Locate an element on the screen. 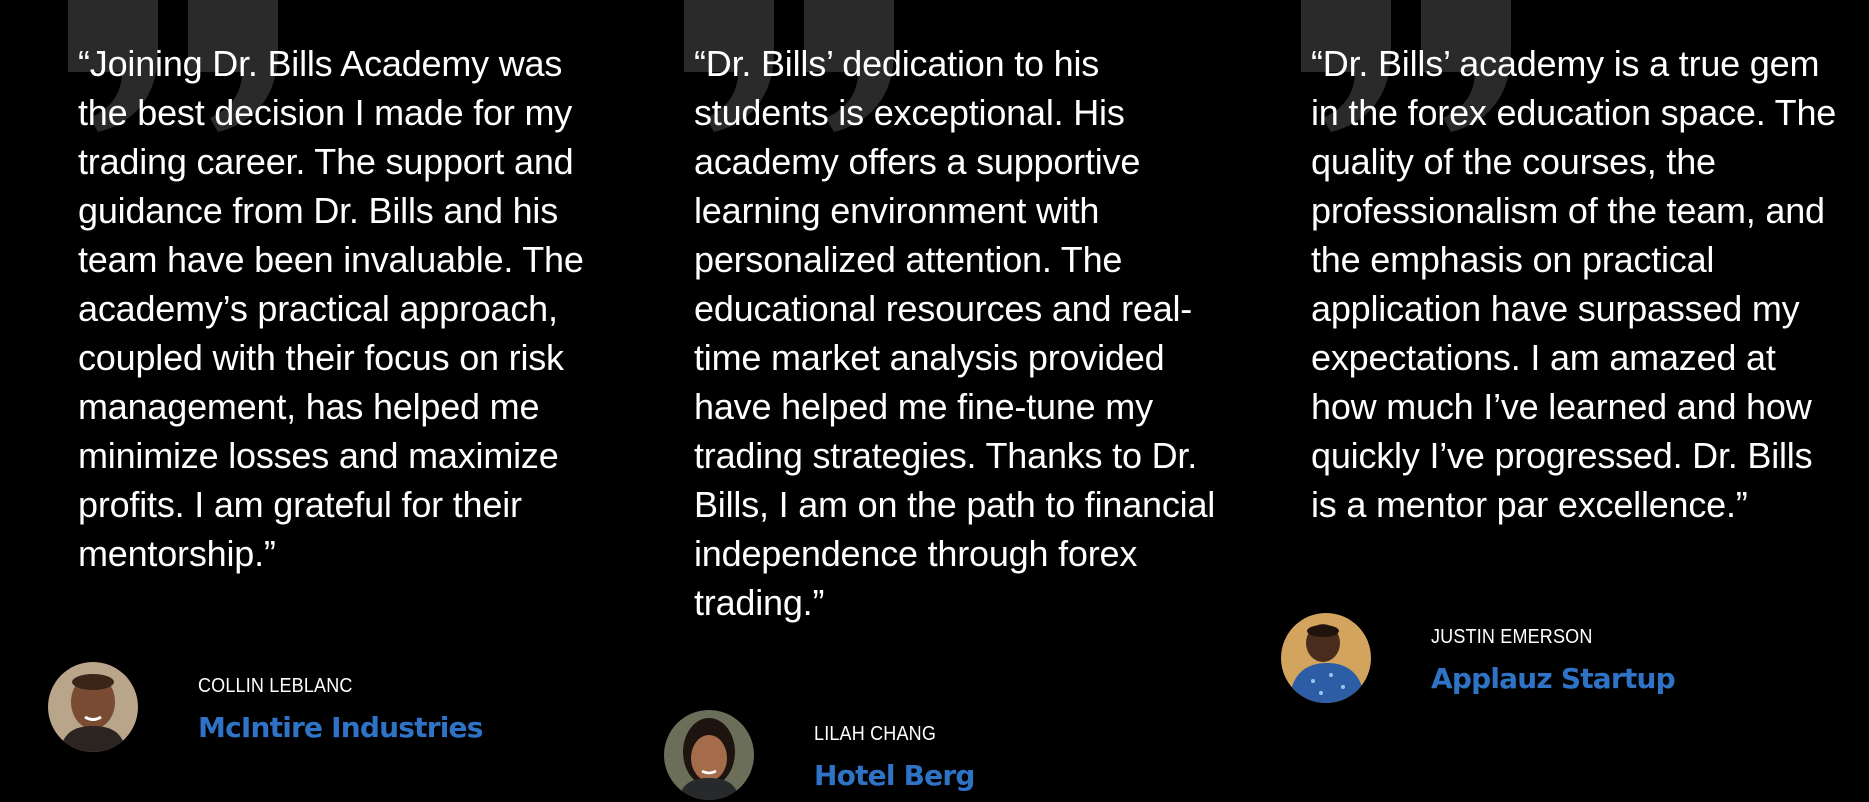 This screenshot has height=802, width=1869. author-name: COLLIN LEBLANC is located at coordinates (275, 686).